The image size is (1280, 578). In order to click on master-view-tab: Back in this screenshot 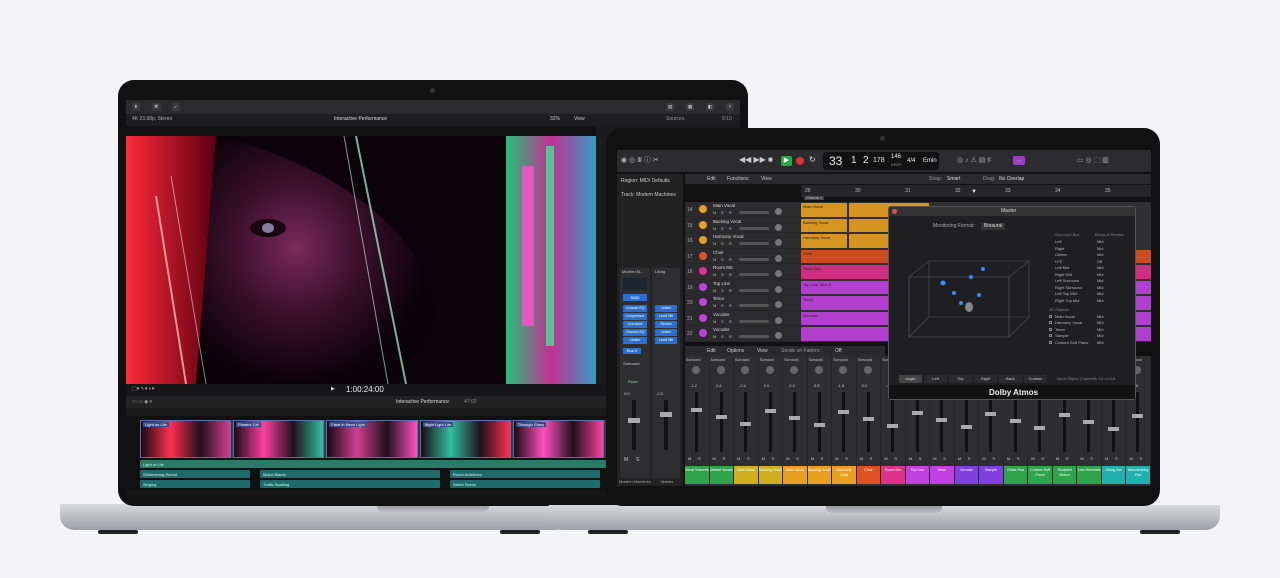, I will do `click(1010, 379)`.